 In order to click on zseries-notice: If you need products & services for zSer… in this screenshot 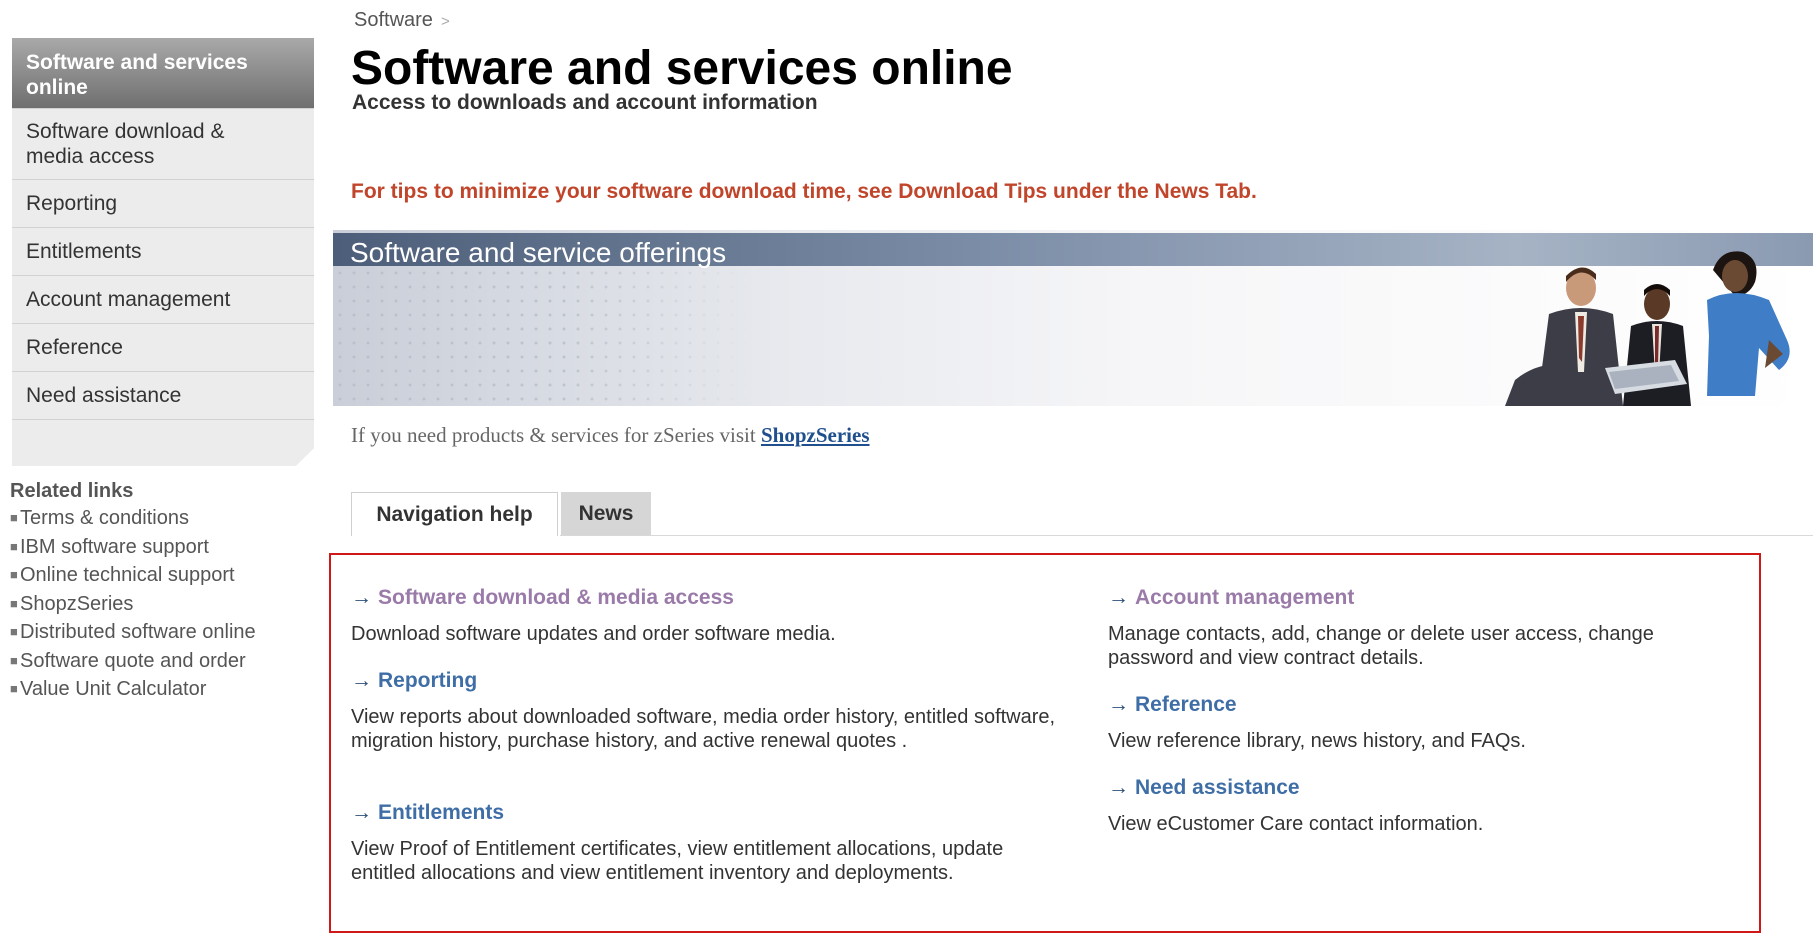, I will do `click(610, 435)`.